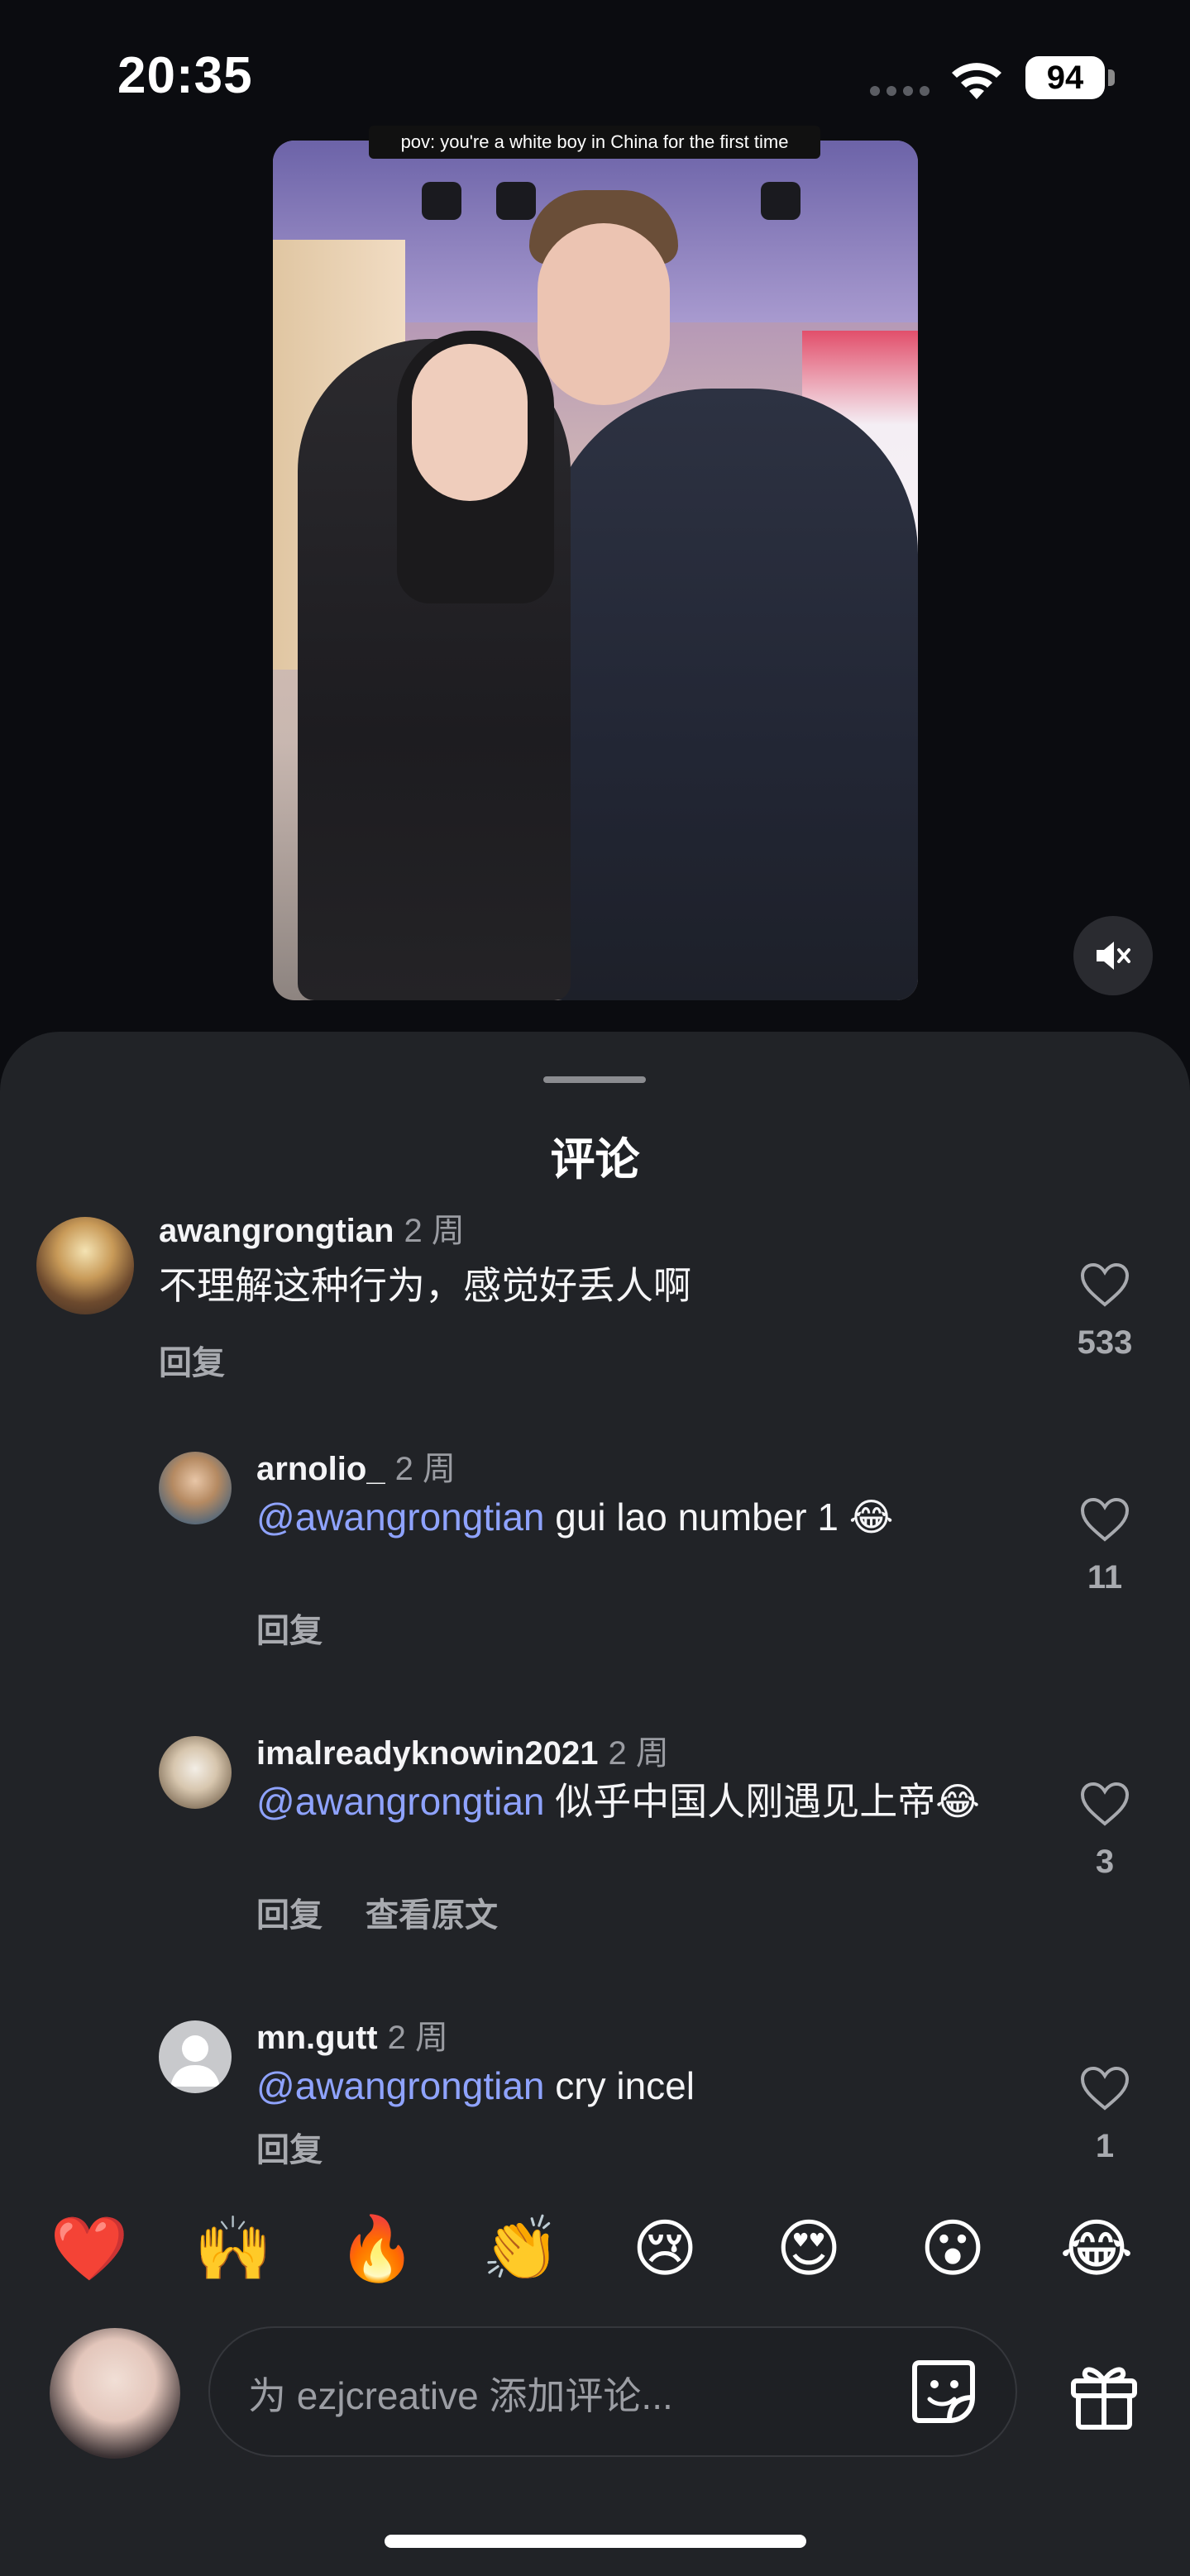 The image size is (1190, 2576). I want to click on video-person-right-face, so click(604, 314).